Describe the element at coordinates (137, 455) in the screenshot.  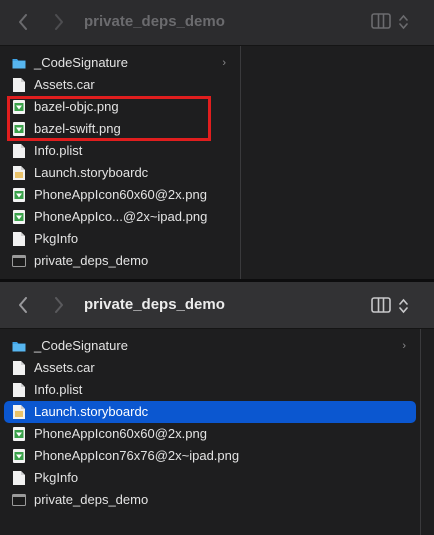
I see `file-name: PhoneAppIcon76x76@2x~ipad.png` at that location.